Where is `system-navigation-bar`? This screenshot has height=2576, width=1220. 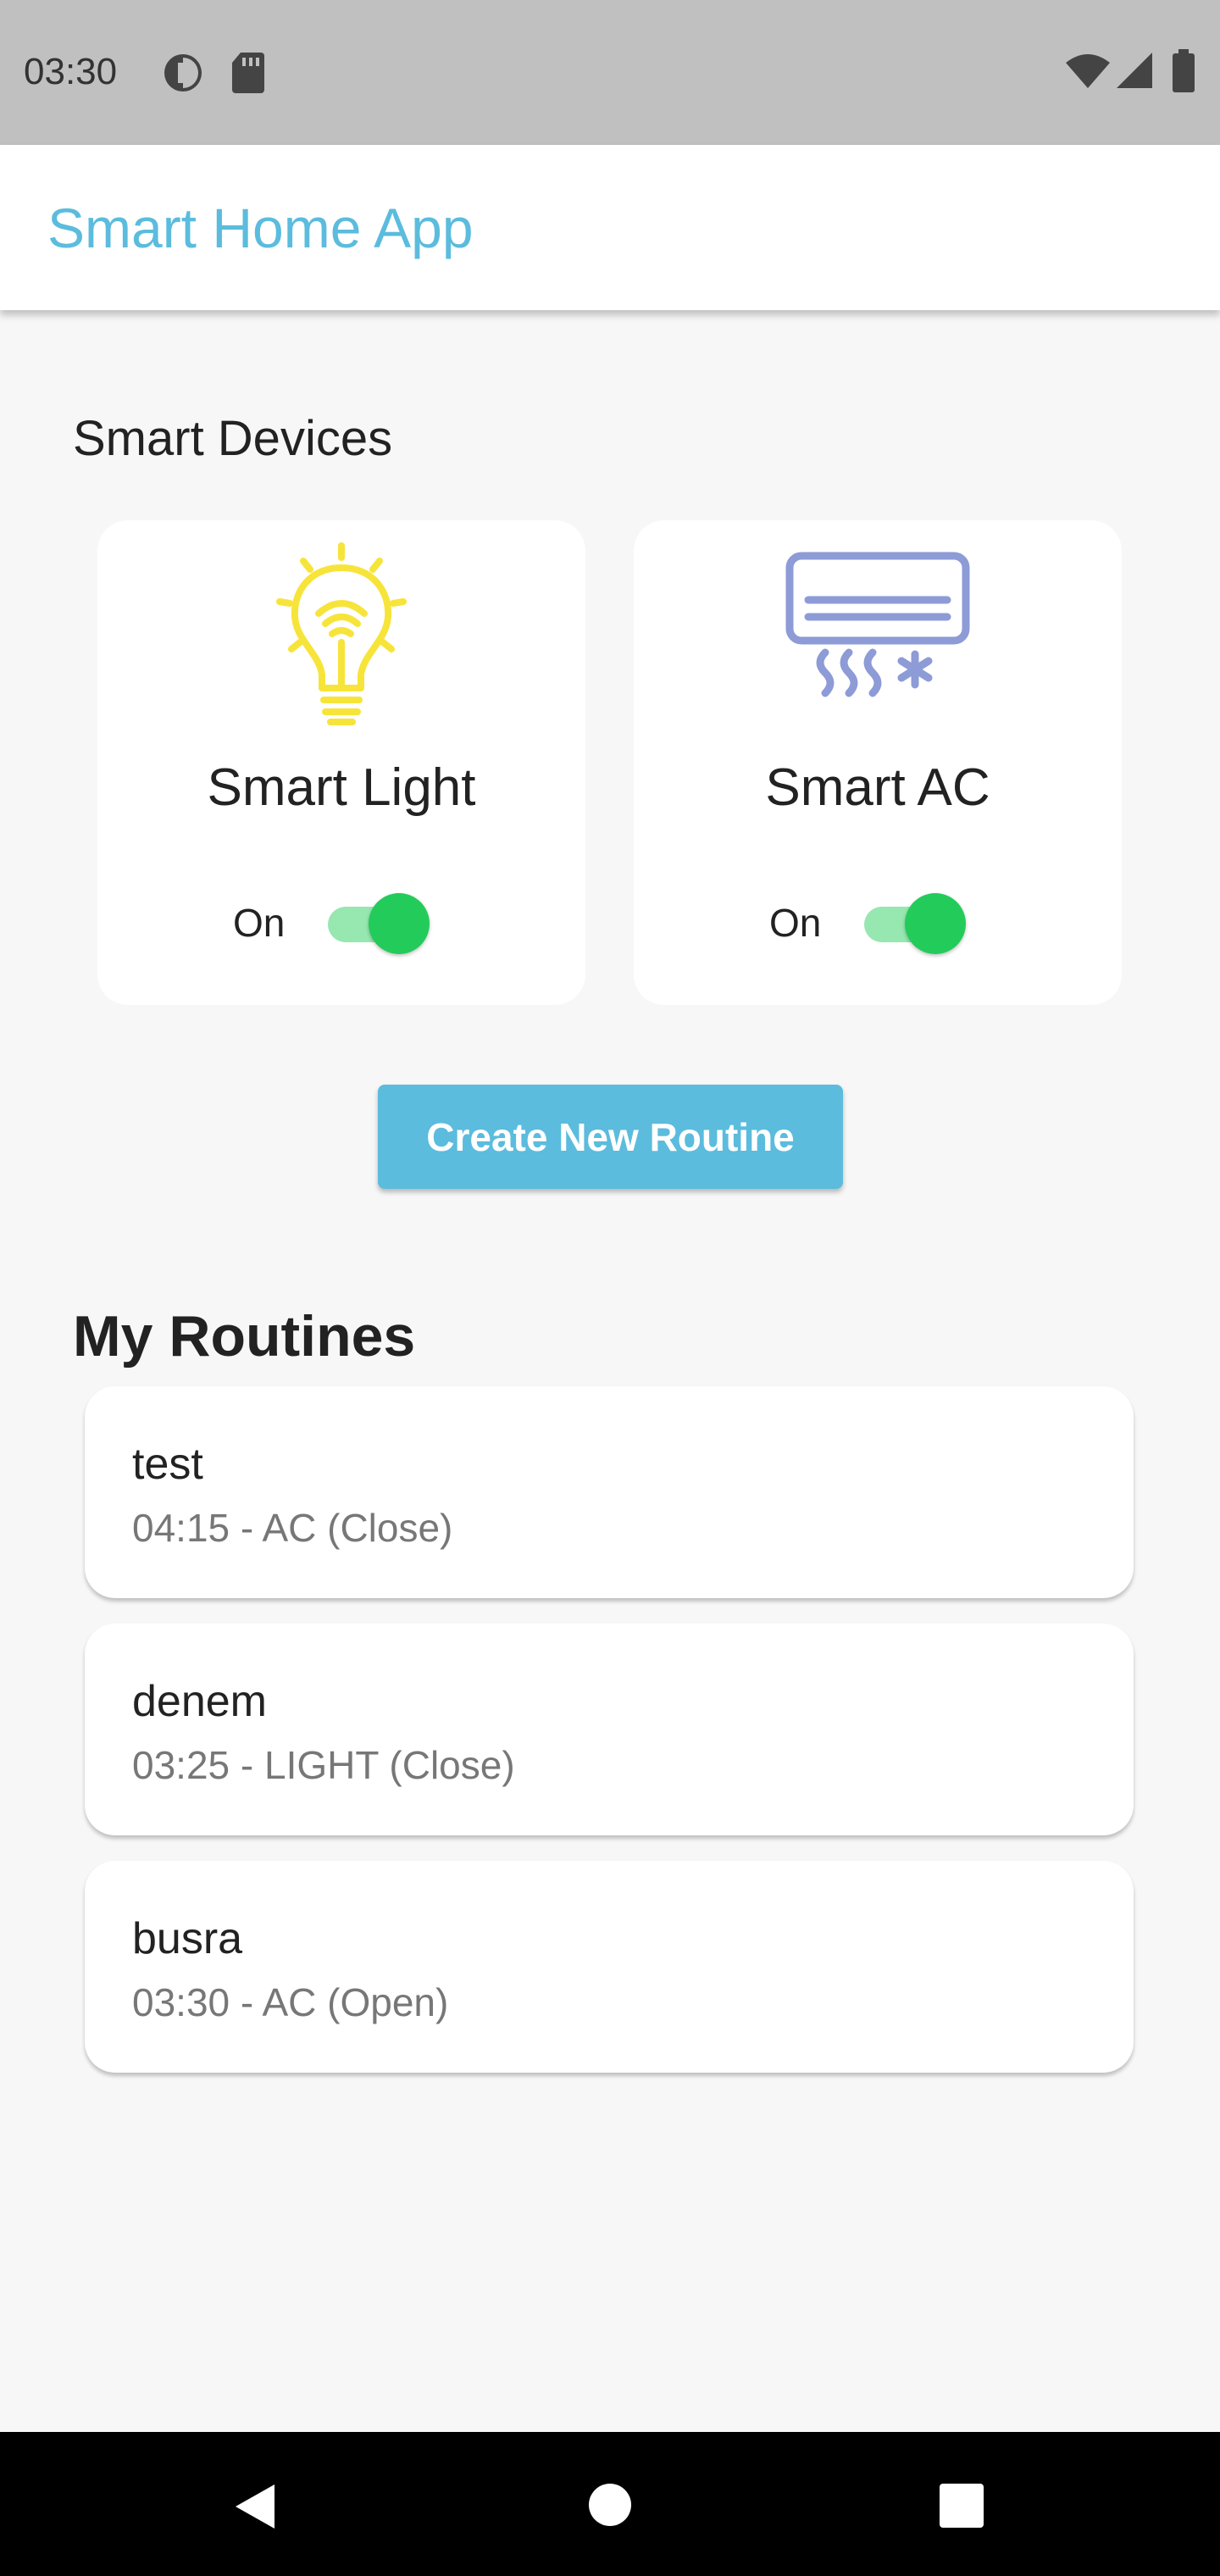 system-navigation-bar is located at coordinates (610, 2504).